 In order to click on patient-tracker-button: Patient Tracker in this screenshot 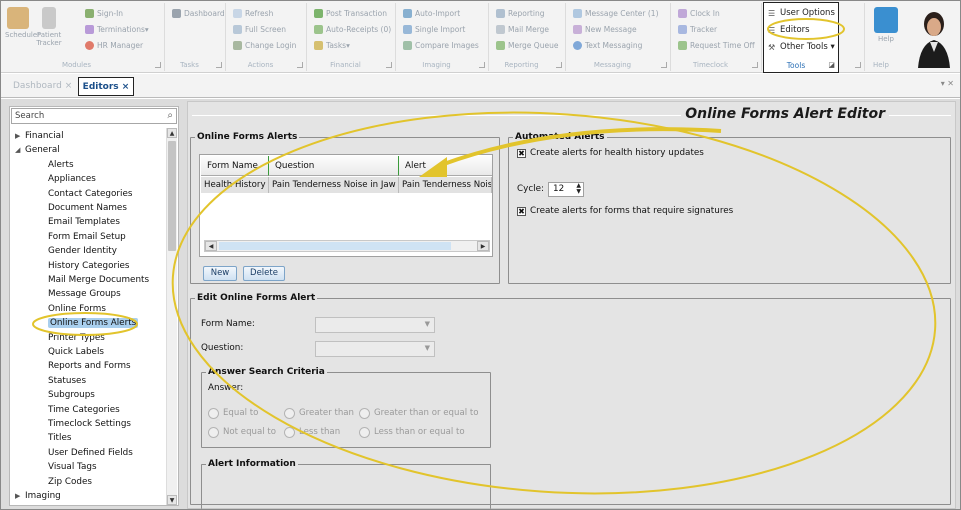, I will do `click(49, 27)`.